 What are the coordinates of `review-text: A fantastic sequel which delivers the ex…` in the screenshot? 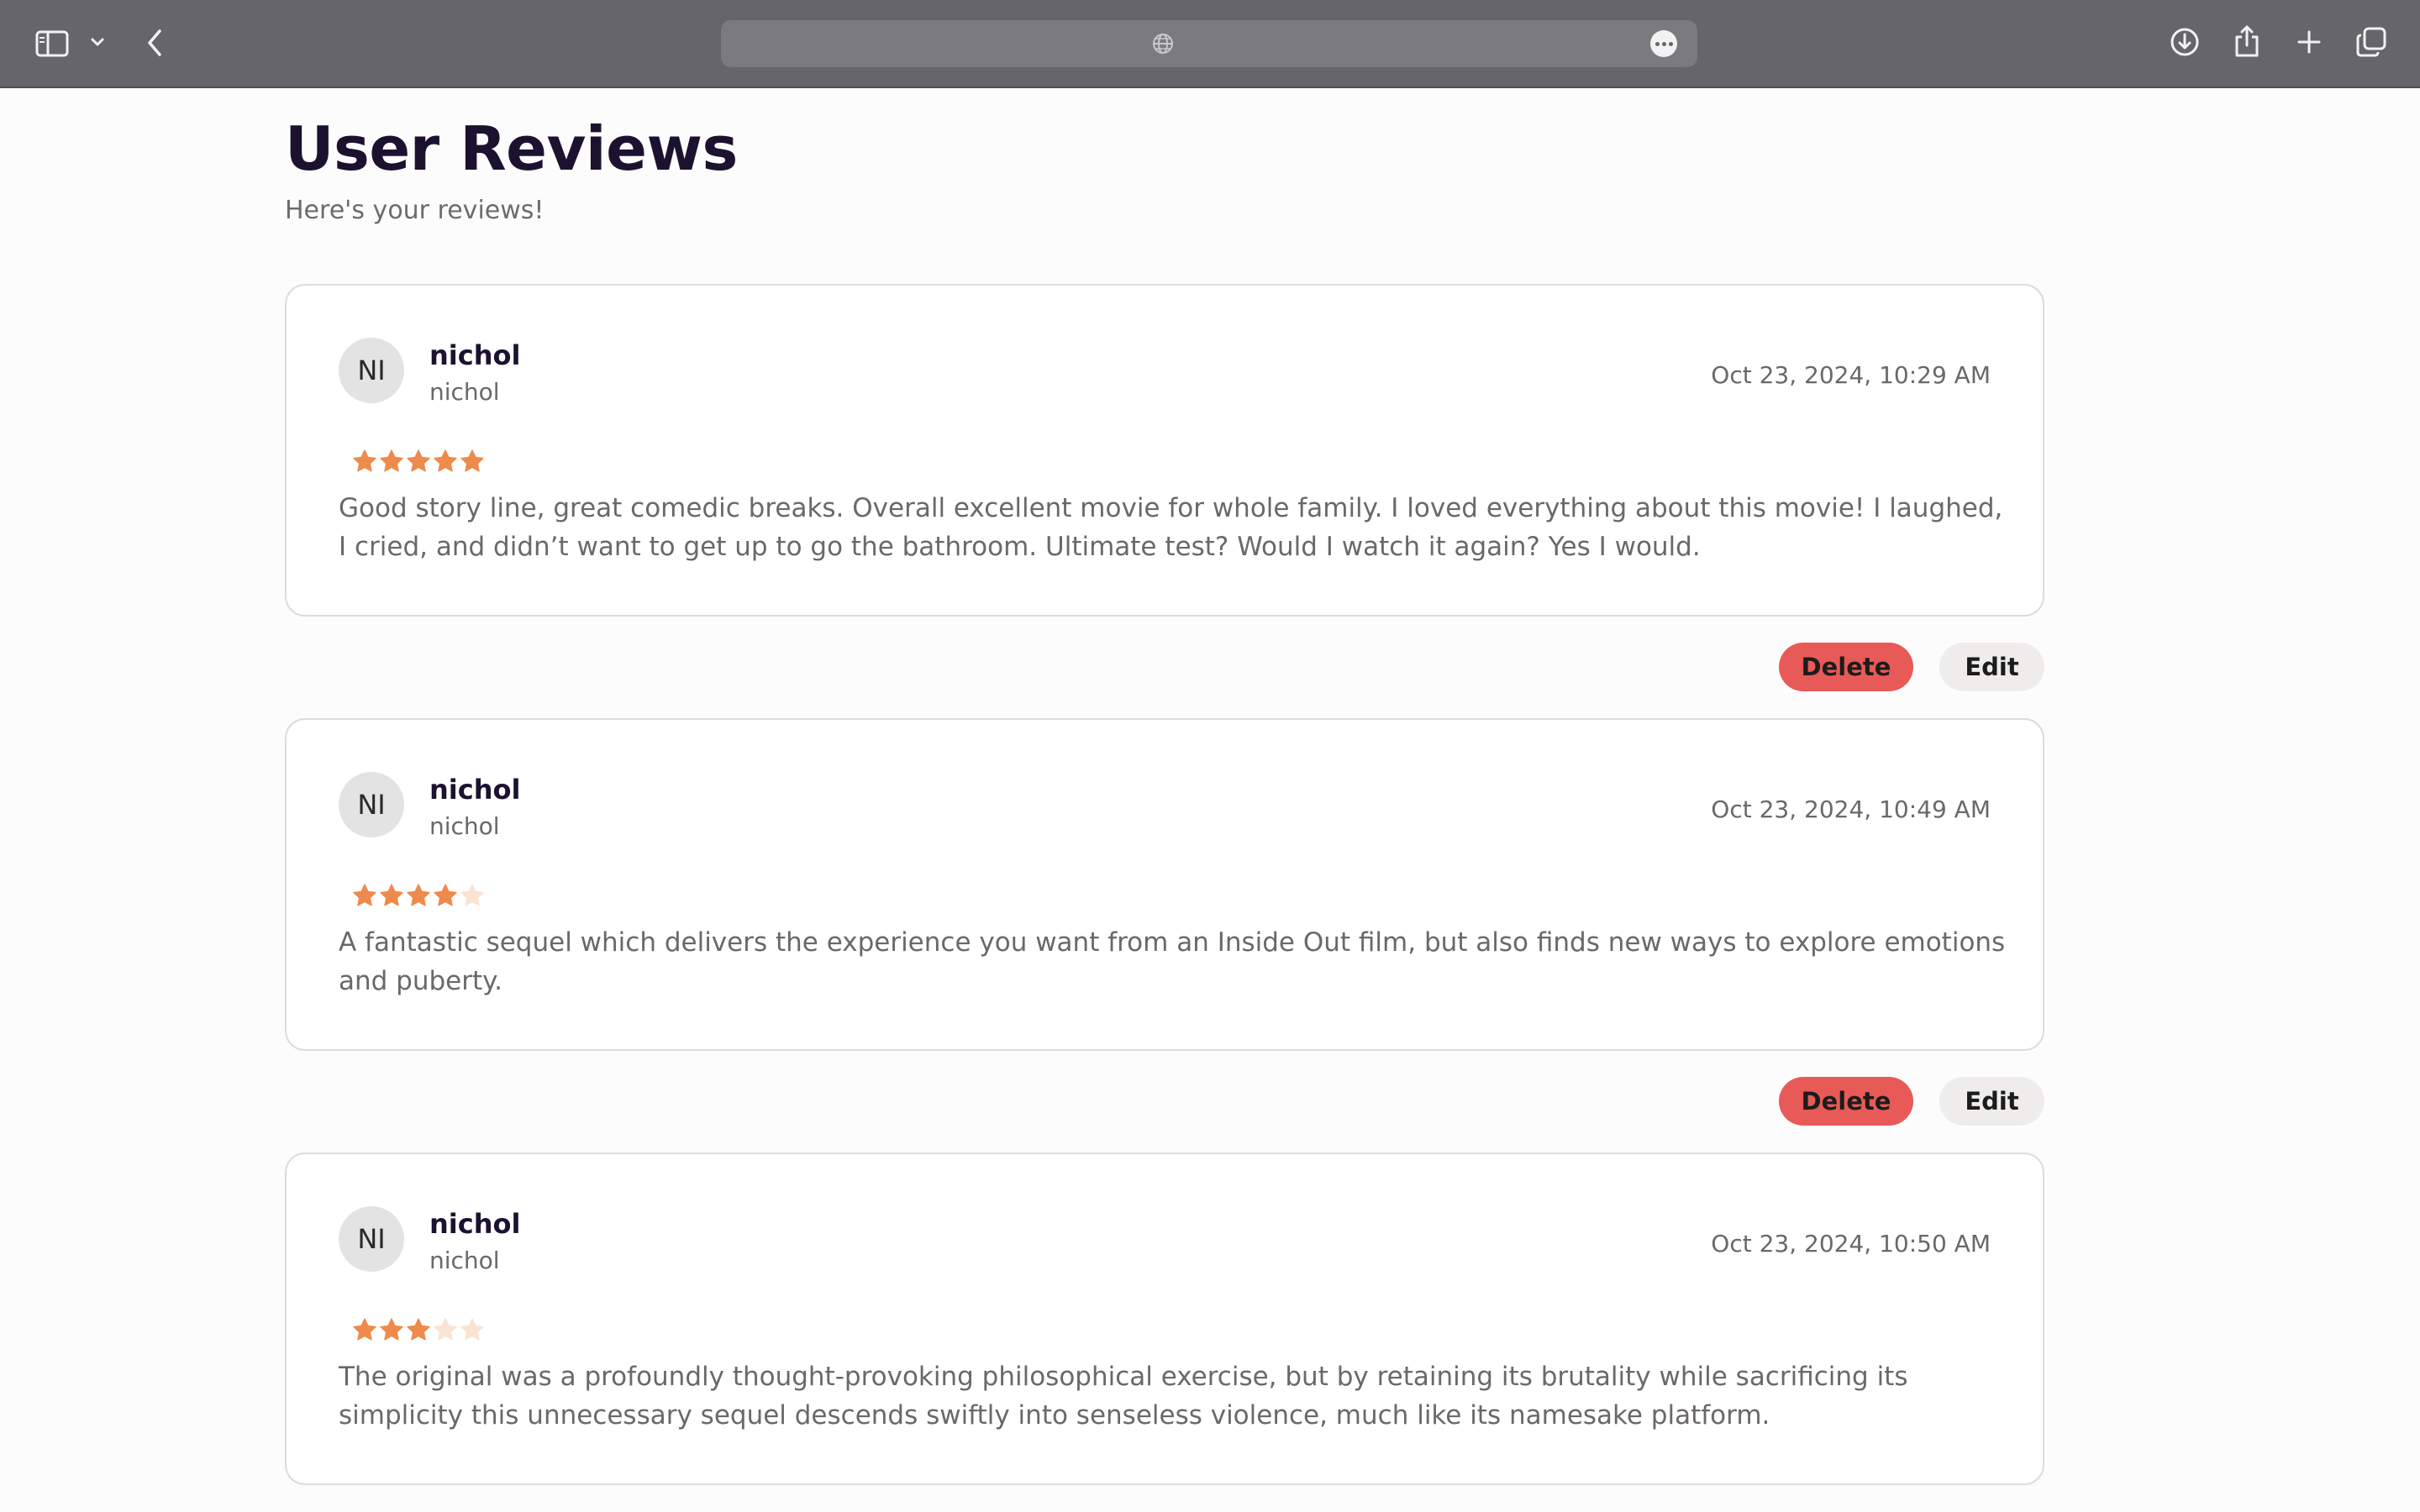 It's located at (1172, 961).